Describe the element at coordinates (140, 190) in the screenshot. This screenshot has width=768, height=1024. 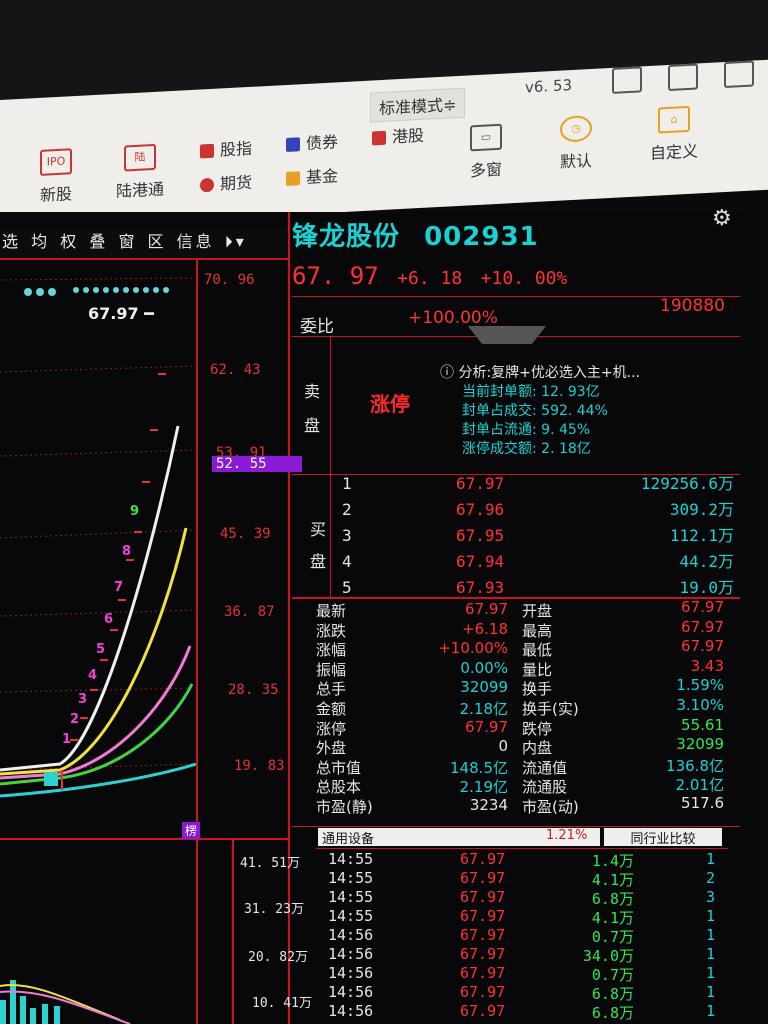
I see `connect-label: 陆港通` at that location.